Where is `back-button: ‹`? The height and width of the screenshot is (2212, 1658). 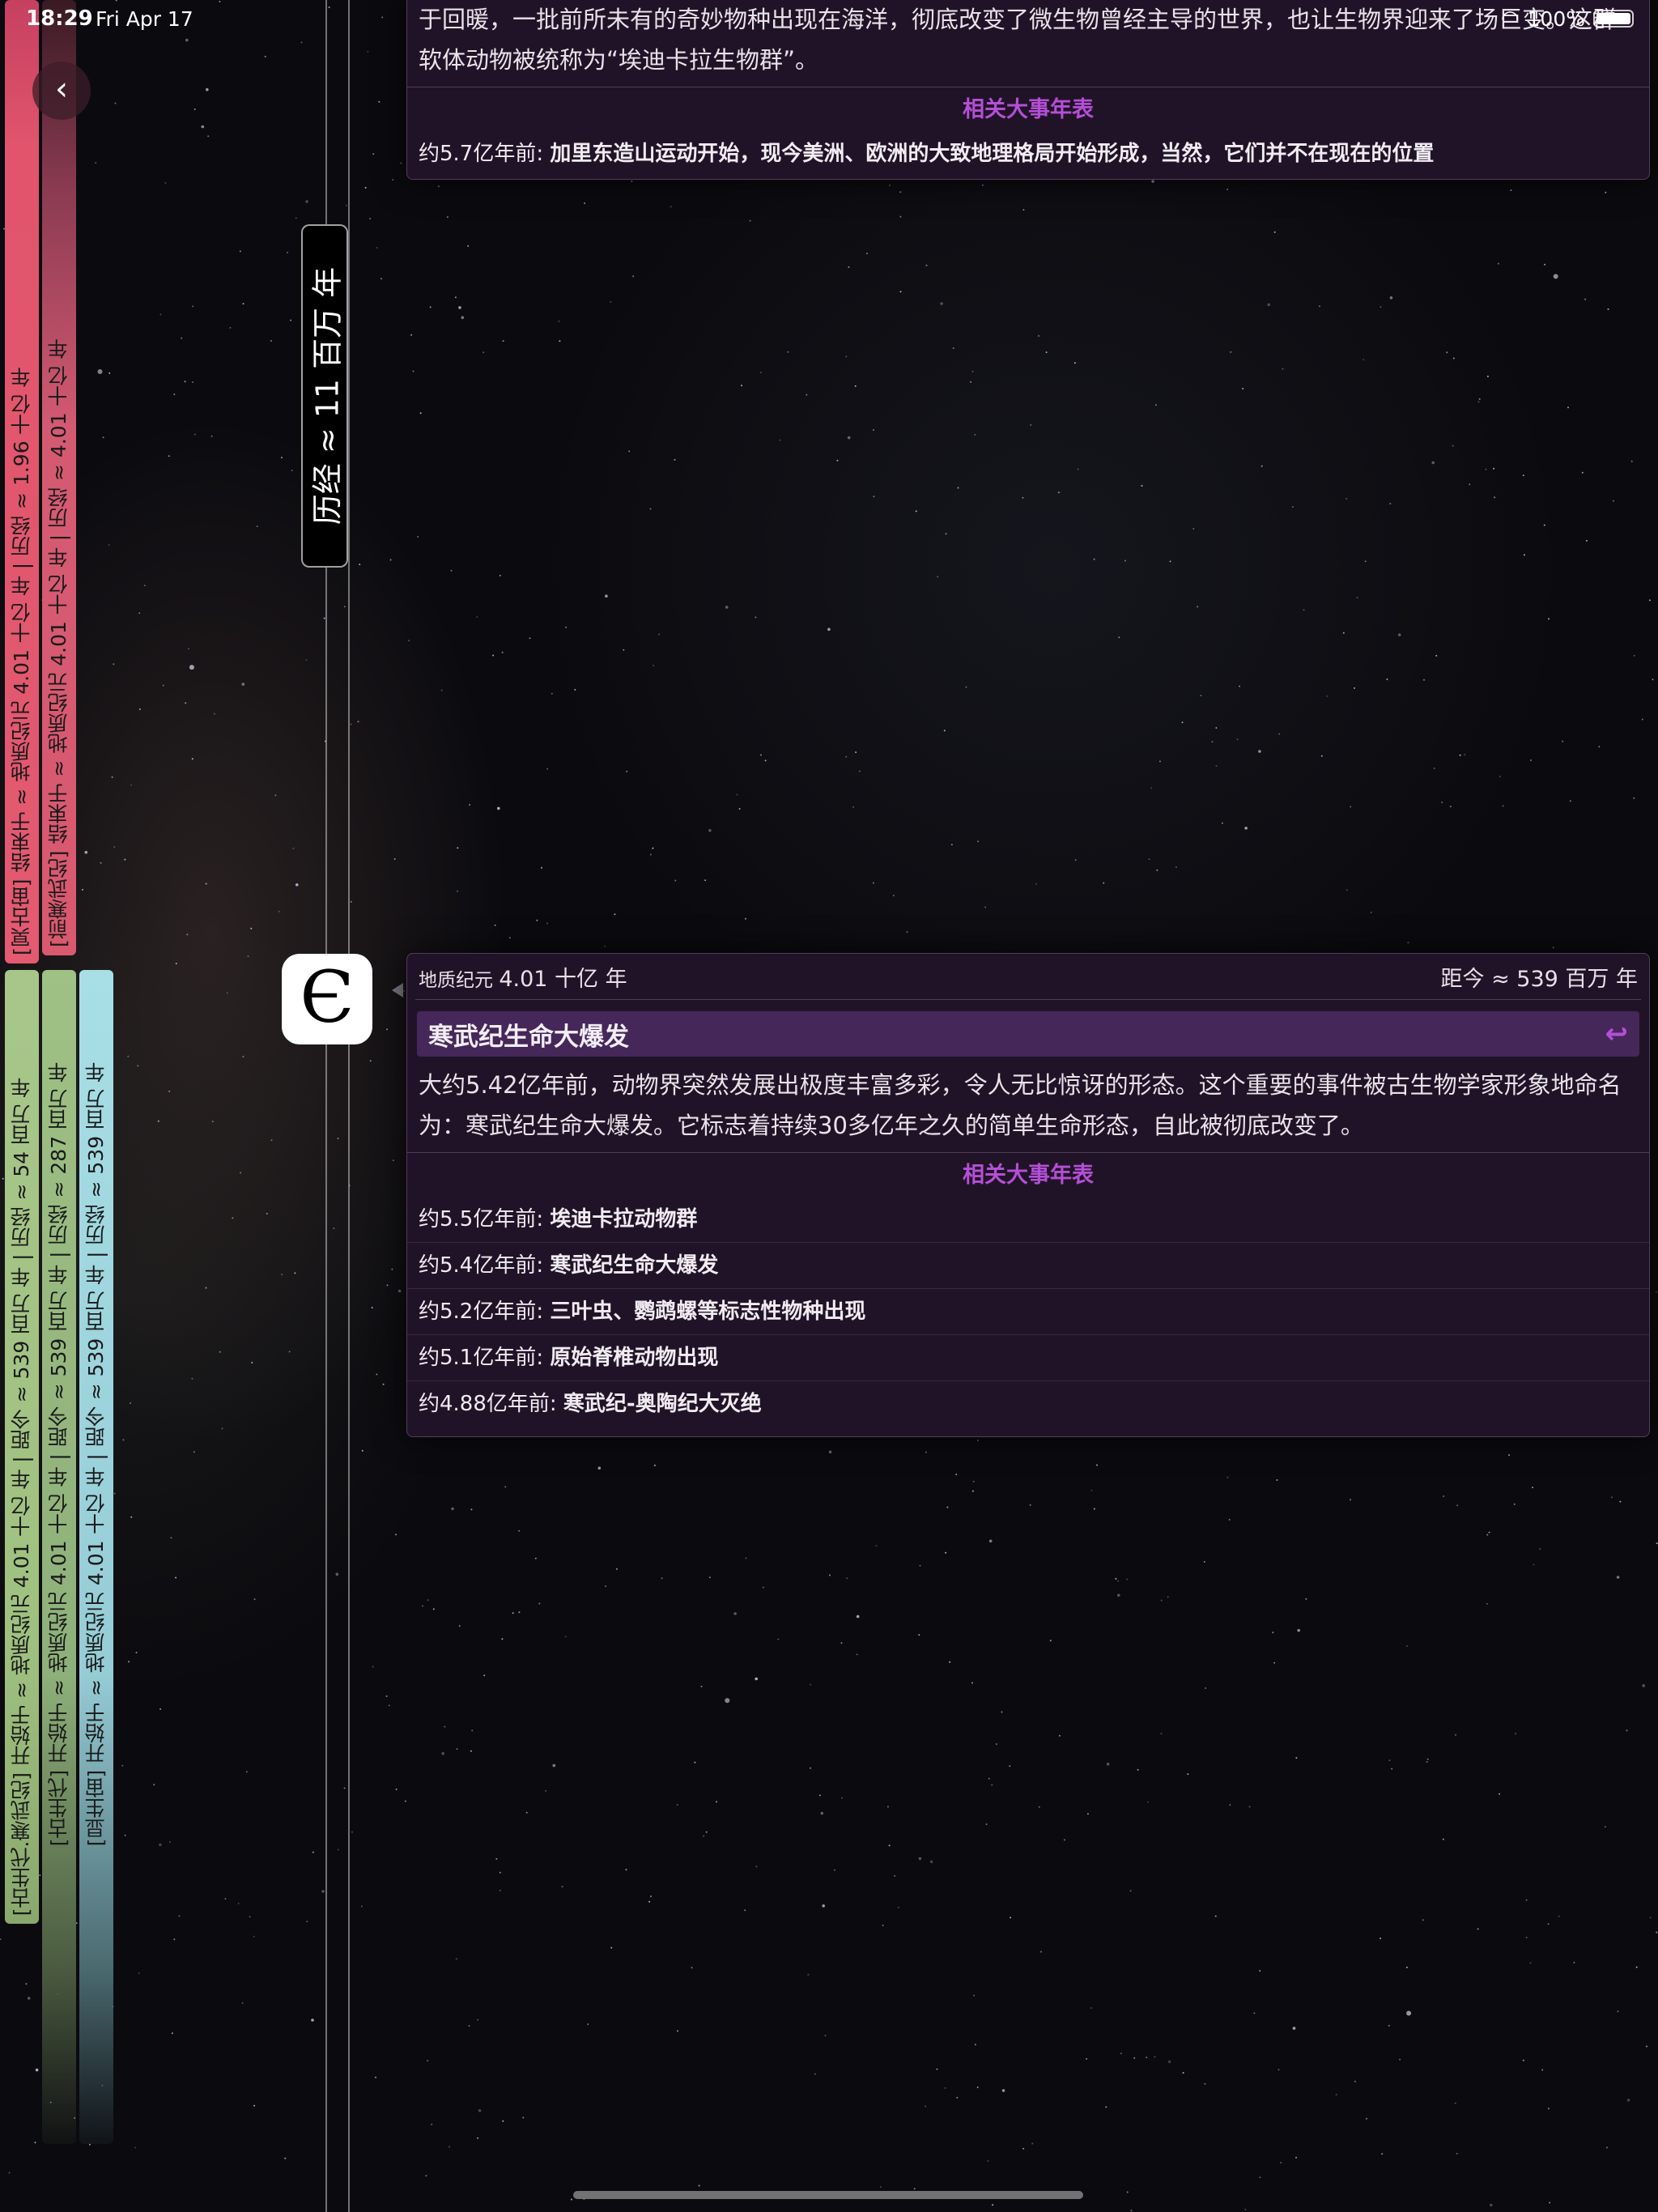 back-button: ‹ is located at coordinates (61, 91).